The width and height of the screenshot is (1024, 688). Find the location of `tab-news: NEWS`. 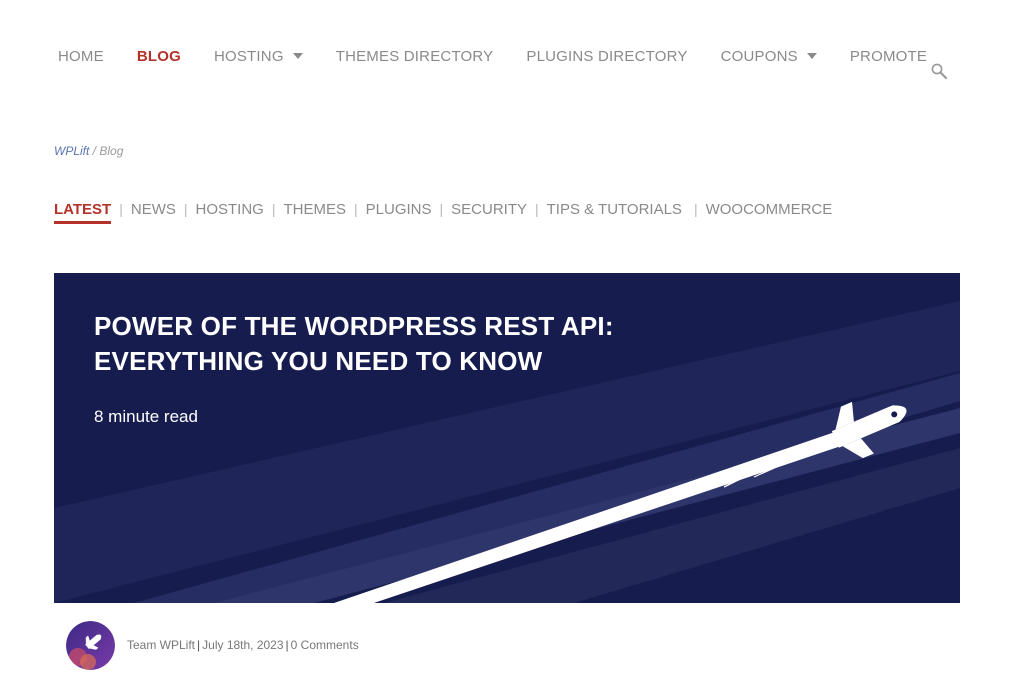

tab-news: NEWS is located at coordinates (153, 209).